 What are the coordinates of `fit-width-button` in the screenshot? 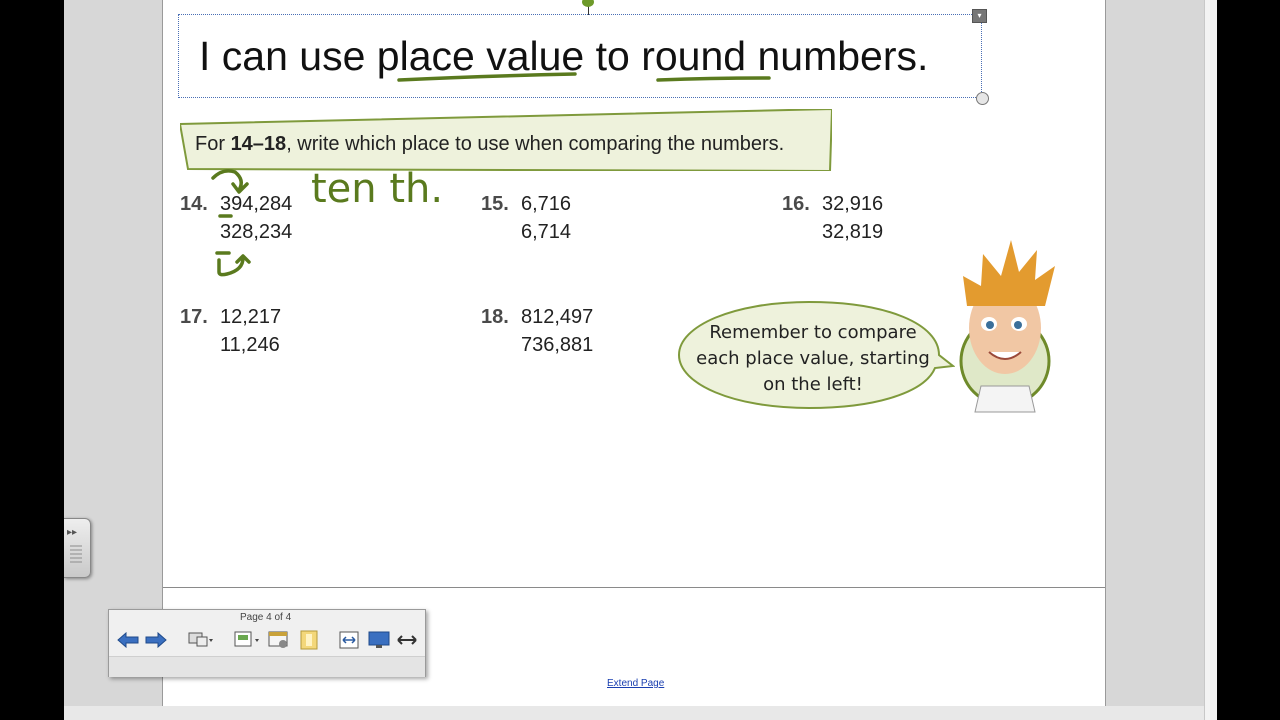 It's located at (349, 640).